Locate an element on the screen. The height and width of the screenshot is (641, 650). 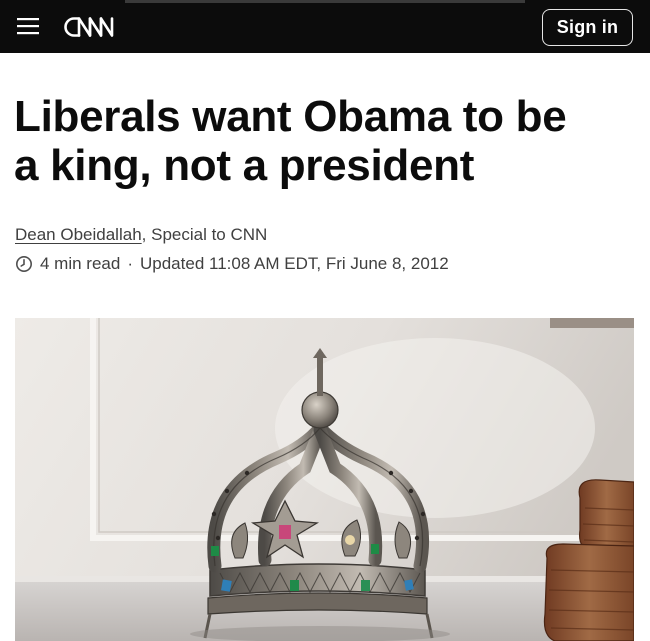
updated-timestamp: Updated 11:08 AM EDT, Fri June 8, 2012 is located at coordinates (294, 263).